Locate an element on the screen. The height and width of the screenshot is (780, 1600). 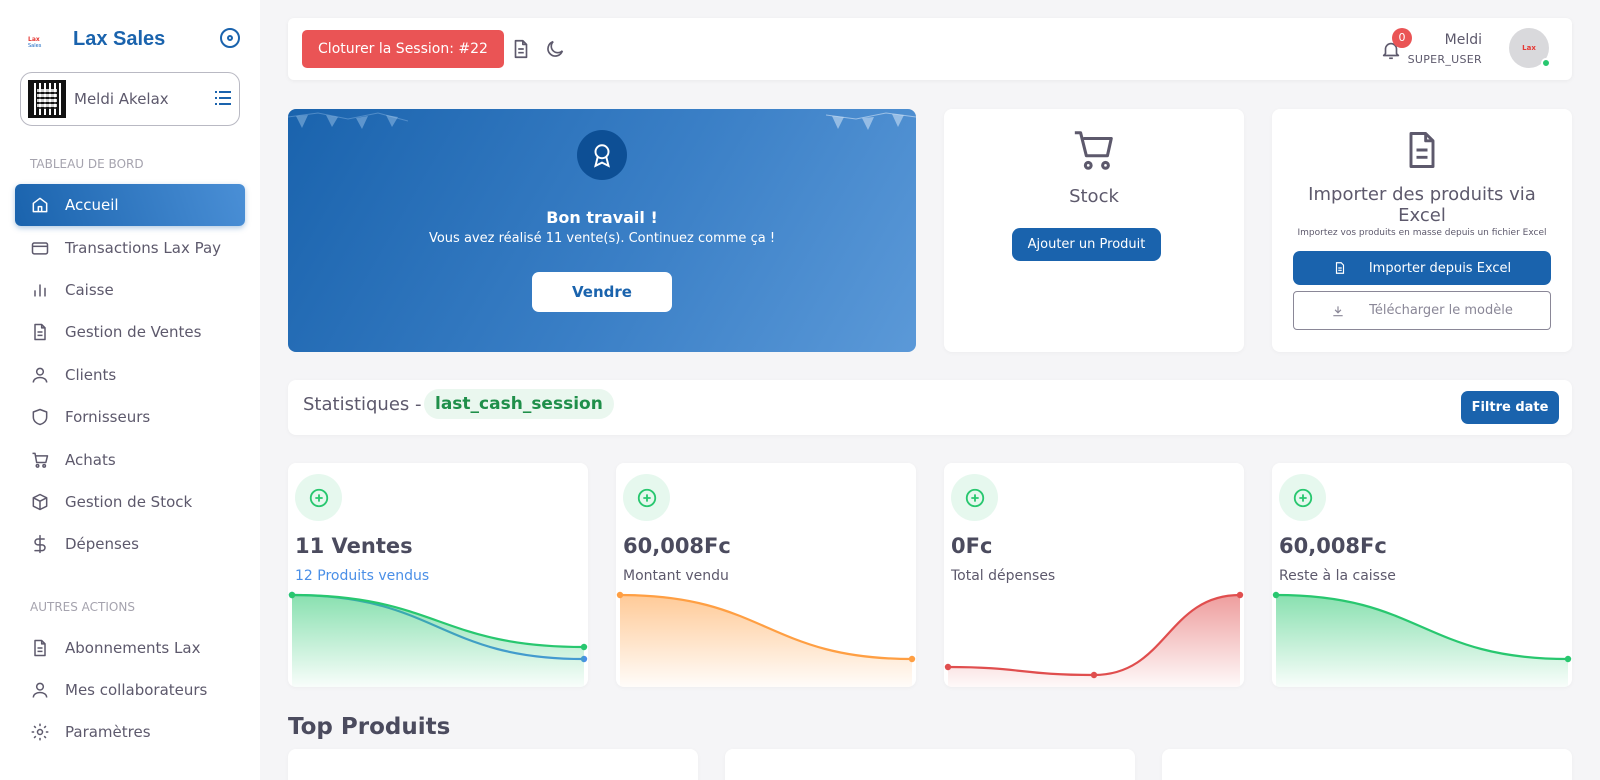
sidebar-item-label: Gestion de Stock is located at coordinates (129, 502).